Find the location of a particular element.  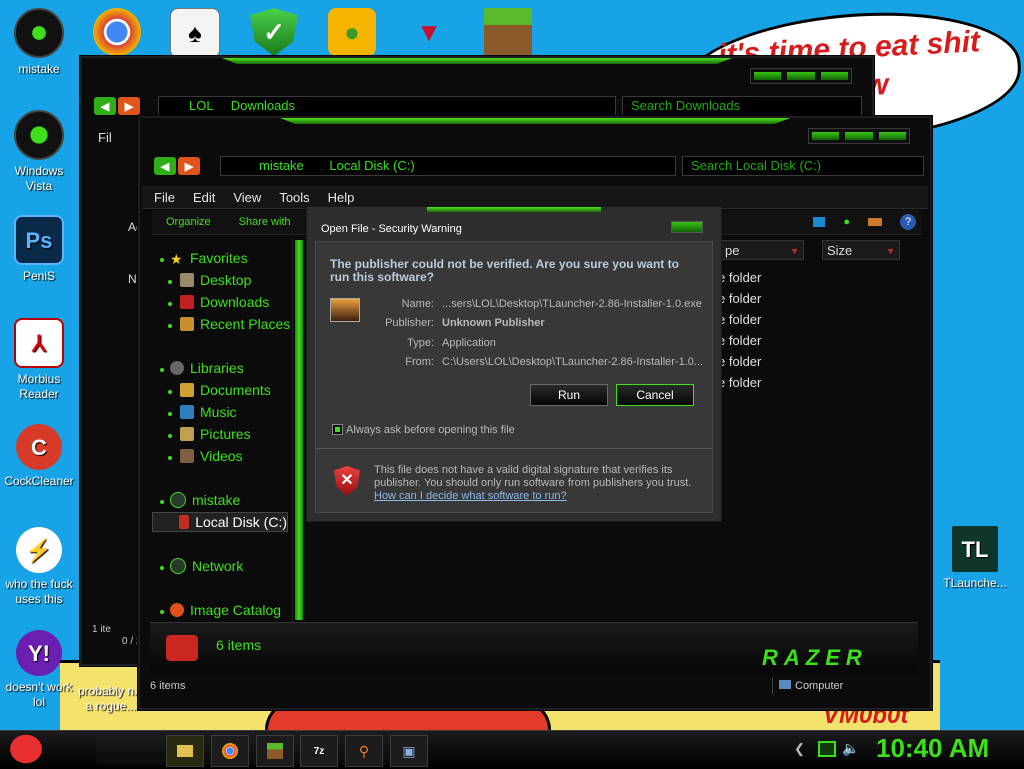

column-header-size: Size ▼ is located at coordinates (861, 250).